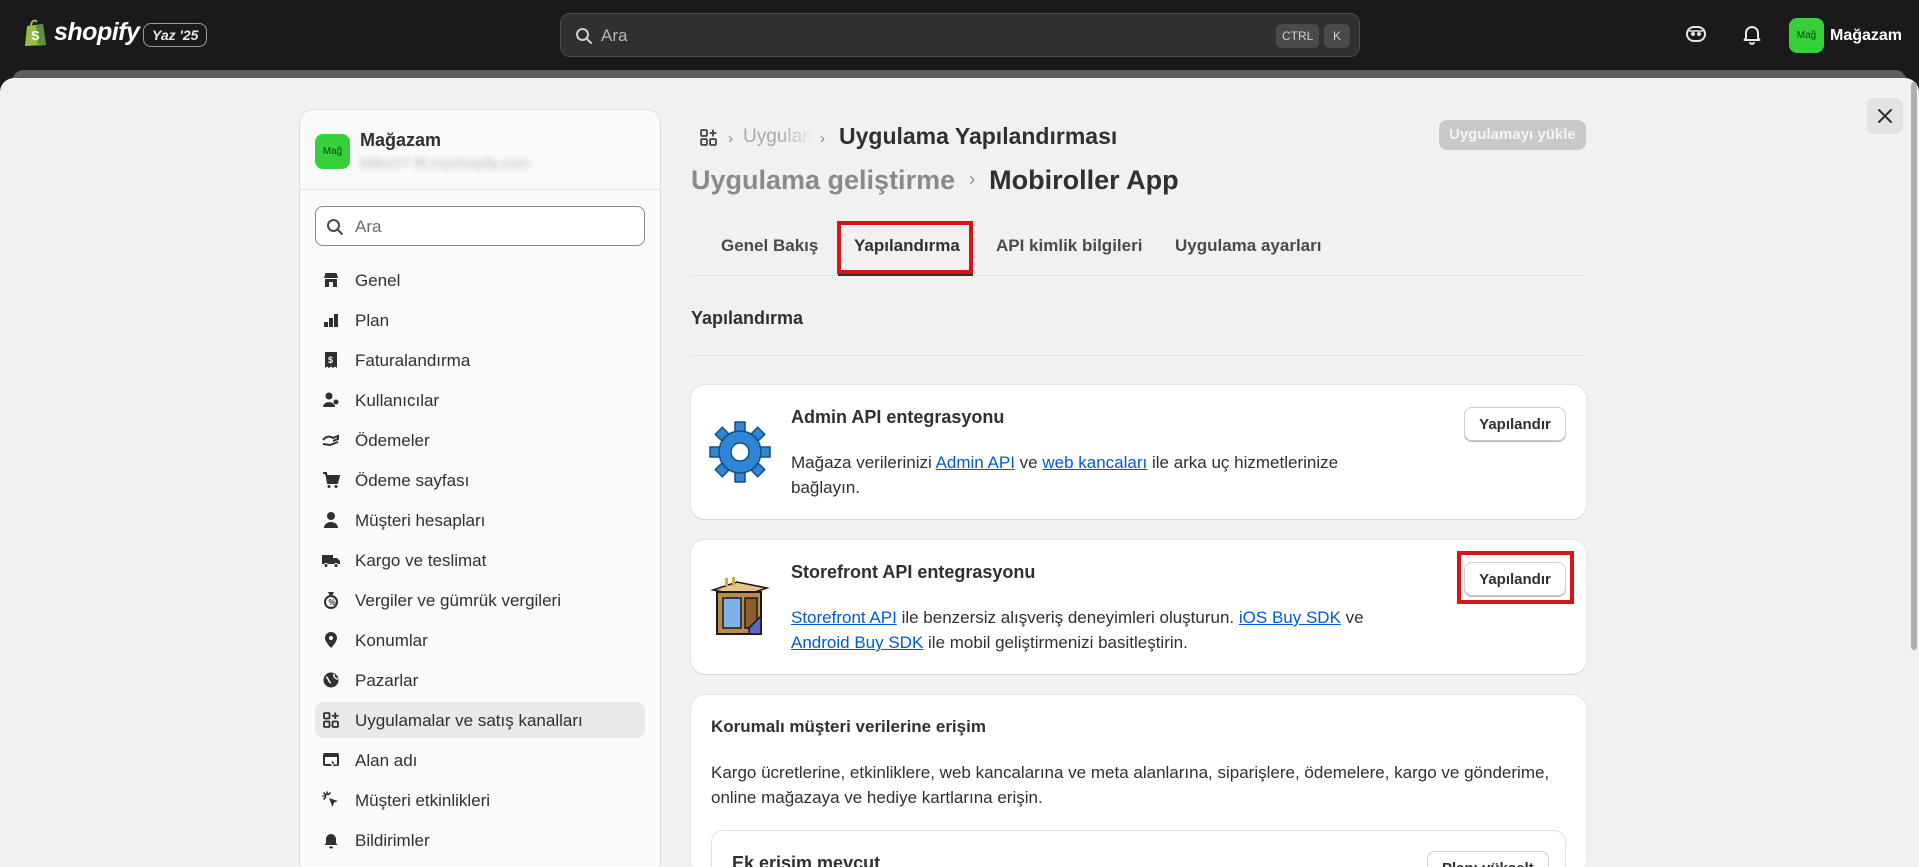 The width and height of the screenshot is (1919, 867). I want to click on storefront-api-link: Storefront API, so click(844, 617).